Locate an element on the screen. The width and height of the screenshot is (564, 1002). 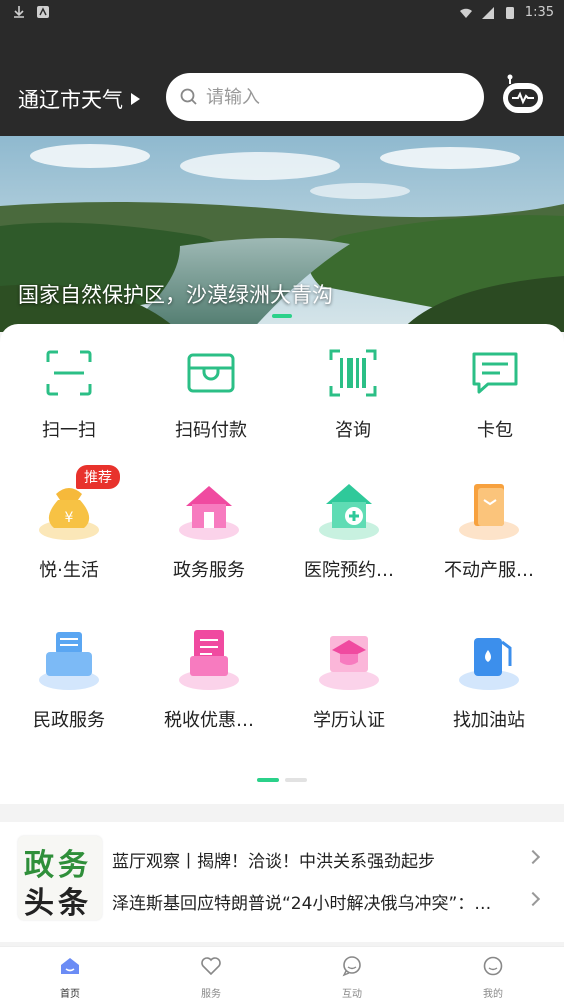
service-gas-station-label: 找加油站 is located at coordinates (489, 720).